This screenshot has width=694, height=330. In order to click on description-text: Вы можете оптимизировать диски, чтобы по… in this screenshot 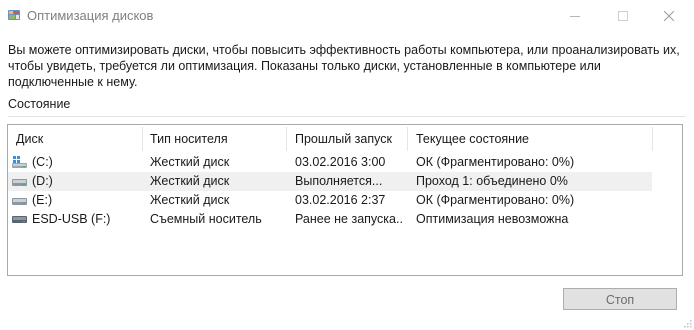, I will do `click(344, 66)`.